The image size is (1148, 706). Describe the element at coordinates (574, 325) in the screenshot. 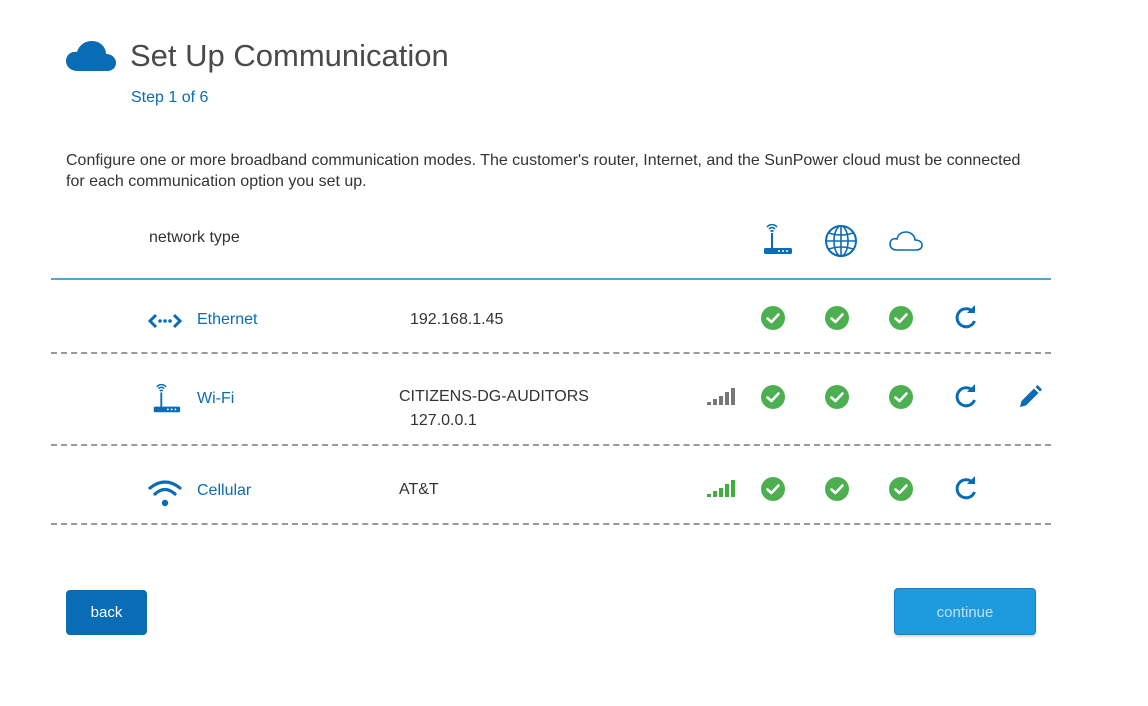

I see `network-row-ethernet: Ethernet 192.168.1.45` at that location.